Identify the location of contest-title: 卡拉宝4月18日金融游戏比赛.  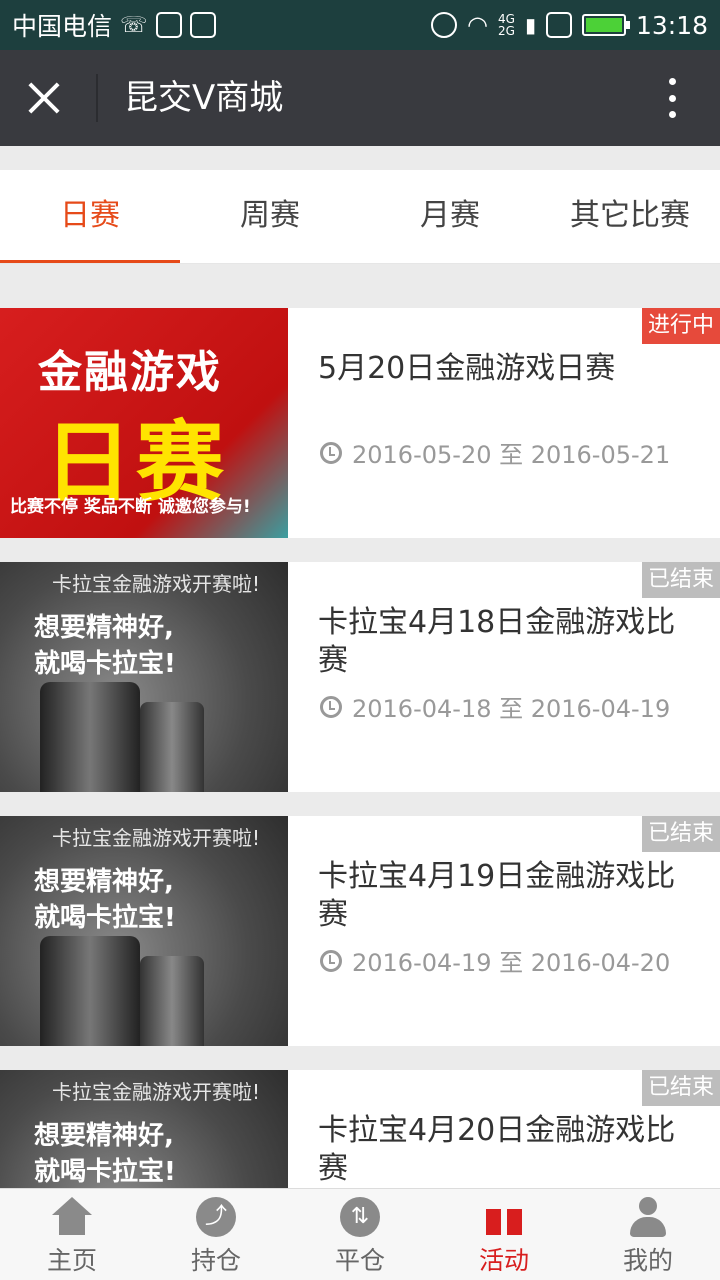
(497, 641).